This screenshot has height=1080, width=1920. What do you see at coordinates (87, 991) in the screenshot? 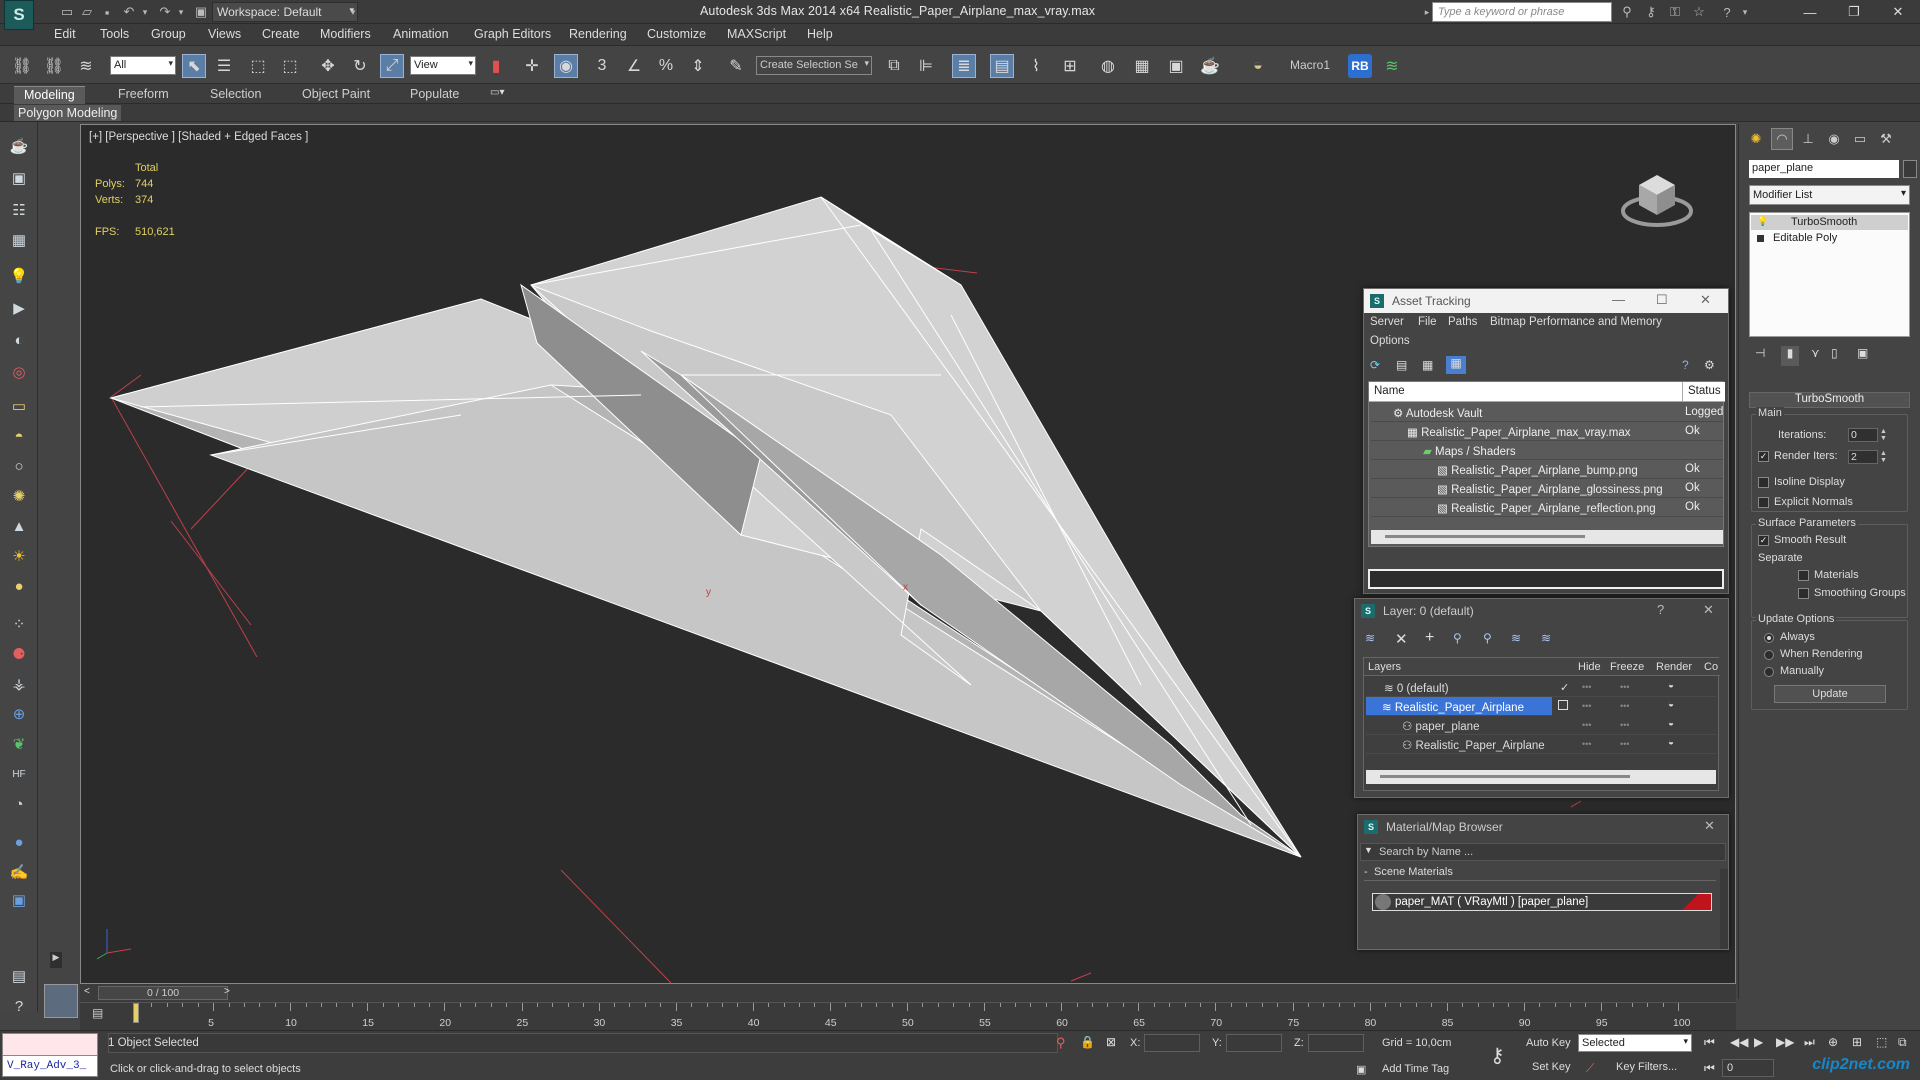
I see `prev-frame-arrow-icon: <` at bounding box center [87, 991].